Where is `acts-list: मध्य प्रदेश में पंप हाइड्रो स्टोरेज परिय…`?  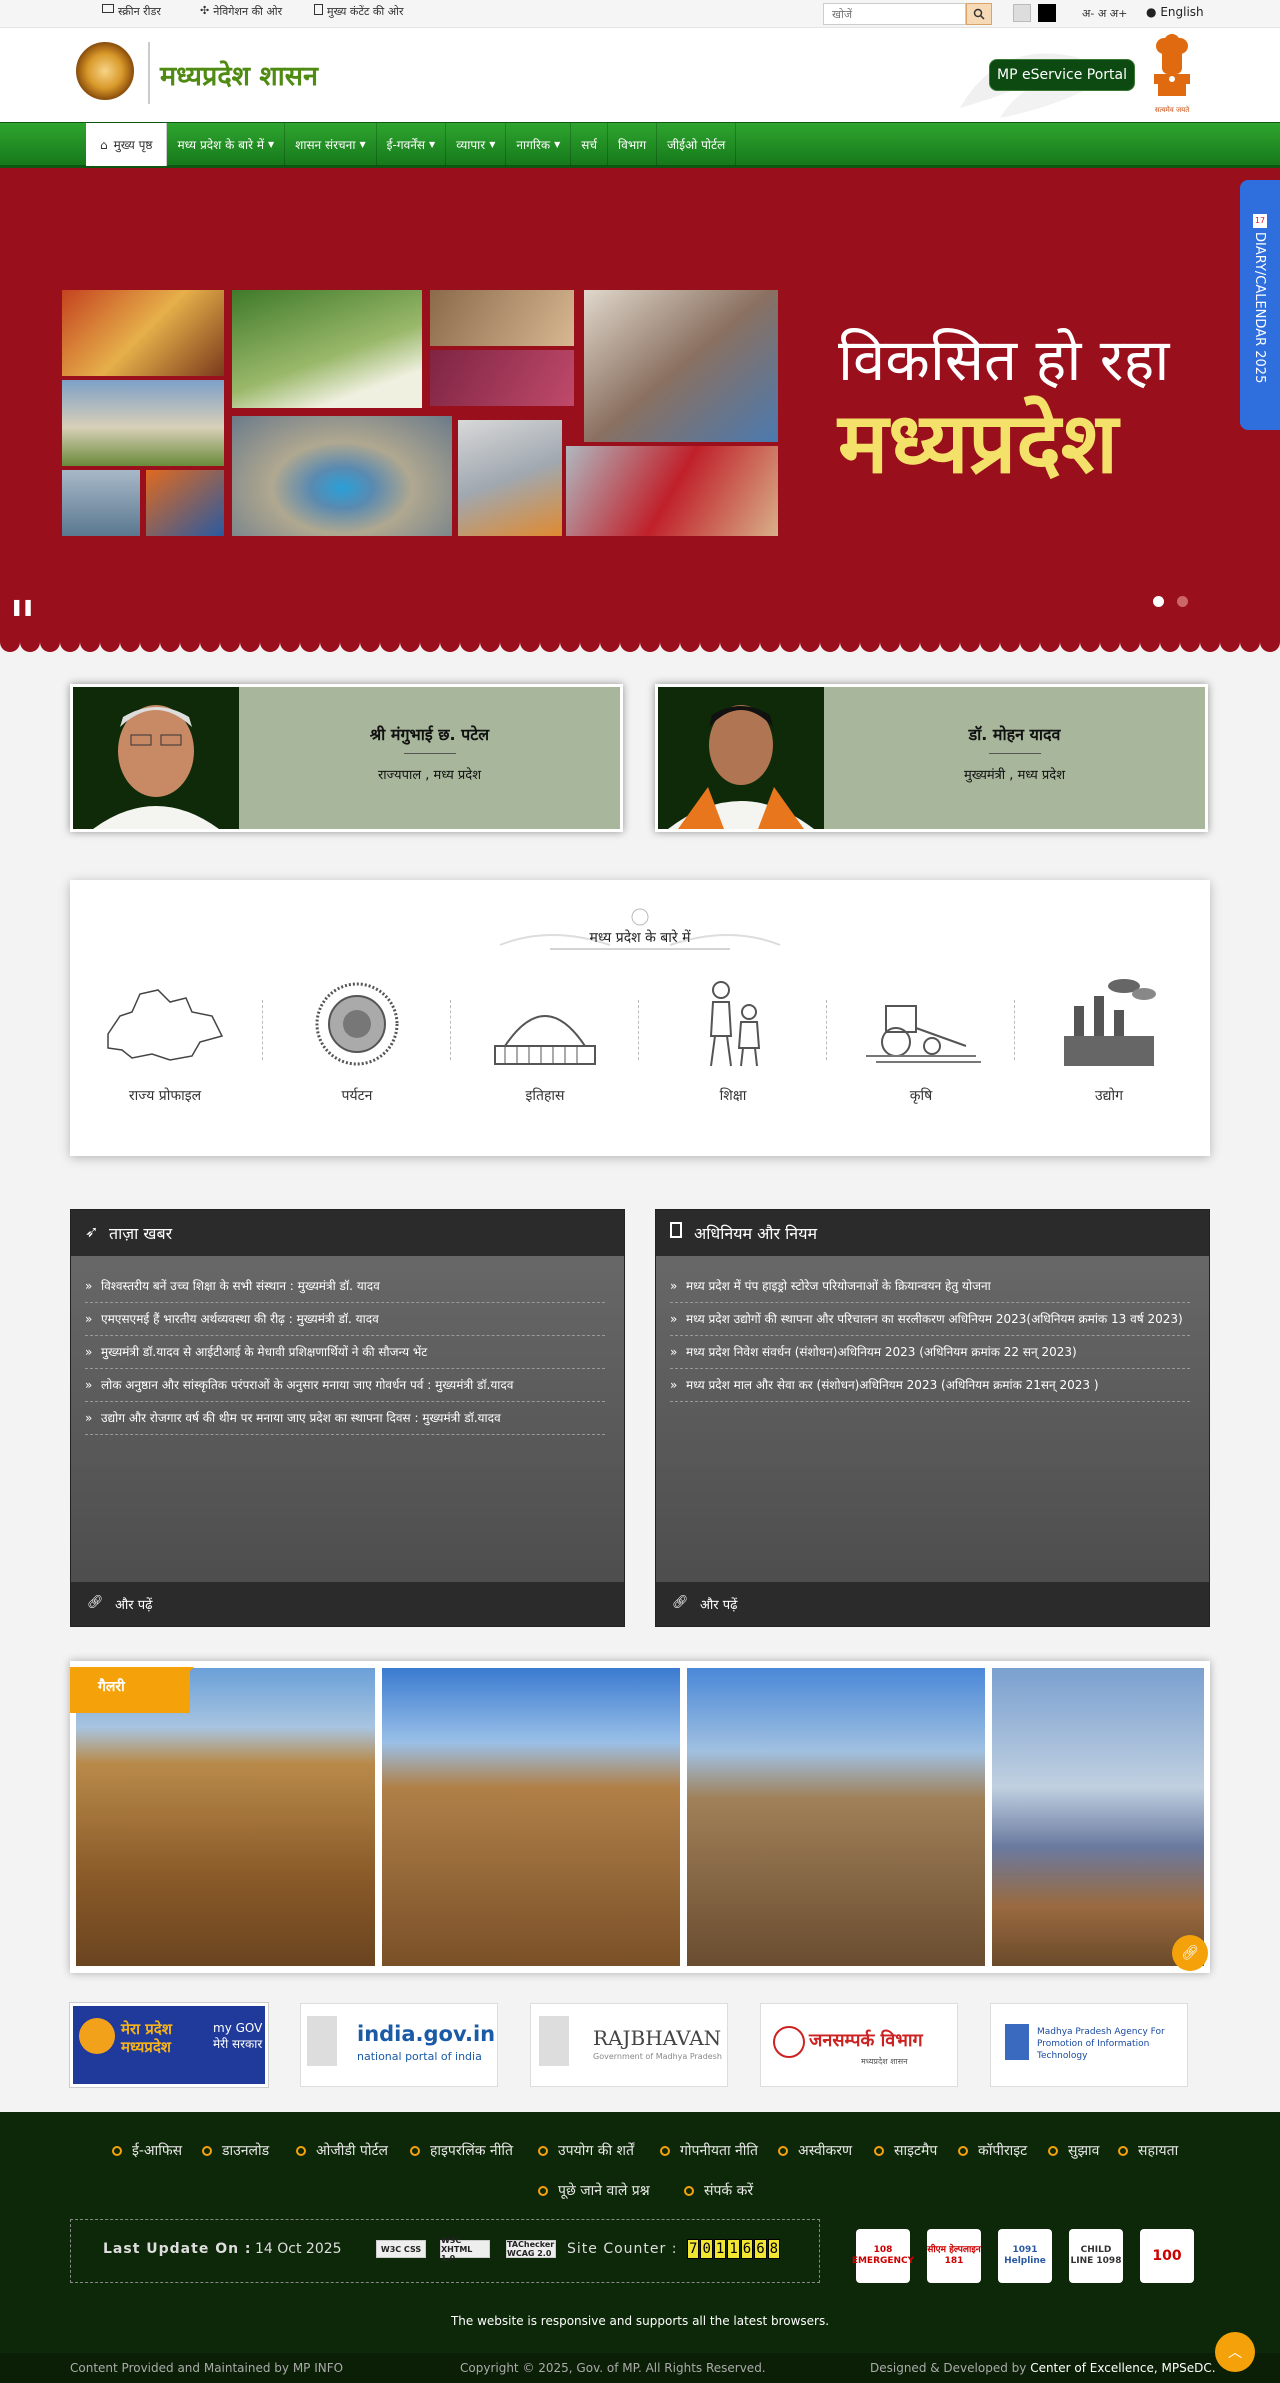 acts-list: मध्य प्रदेश में पंप हाइड्रो स्टोरेज परिय… is located at coordinates (930, 1336).